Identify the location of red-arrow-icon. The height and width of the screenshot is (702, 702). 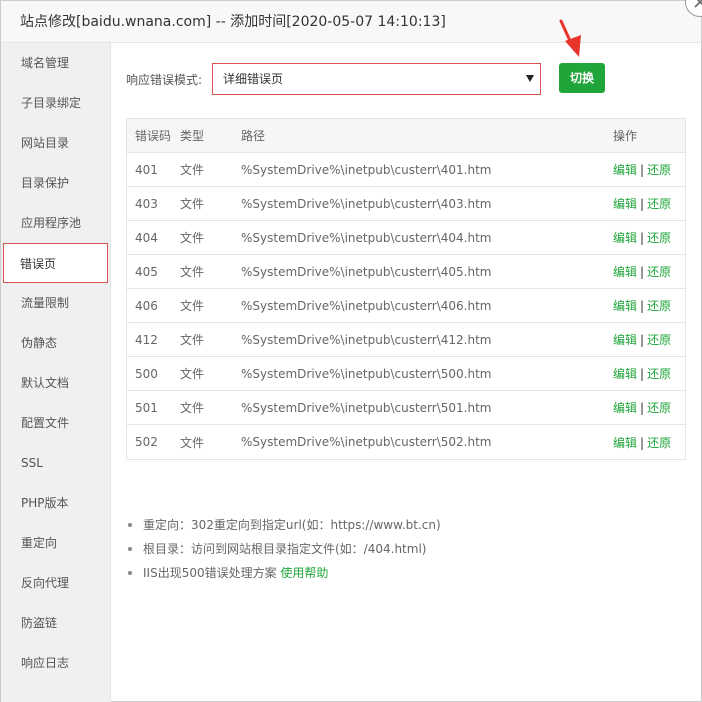
(570, 38).